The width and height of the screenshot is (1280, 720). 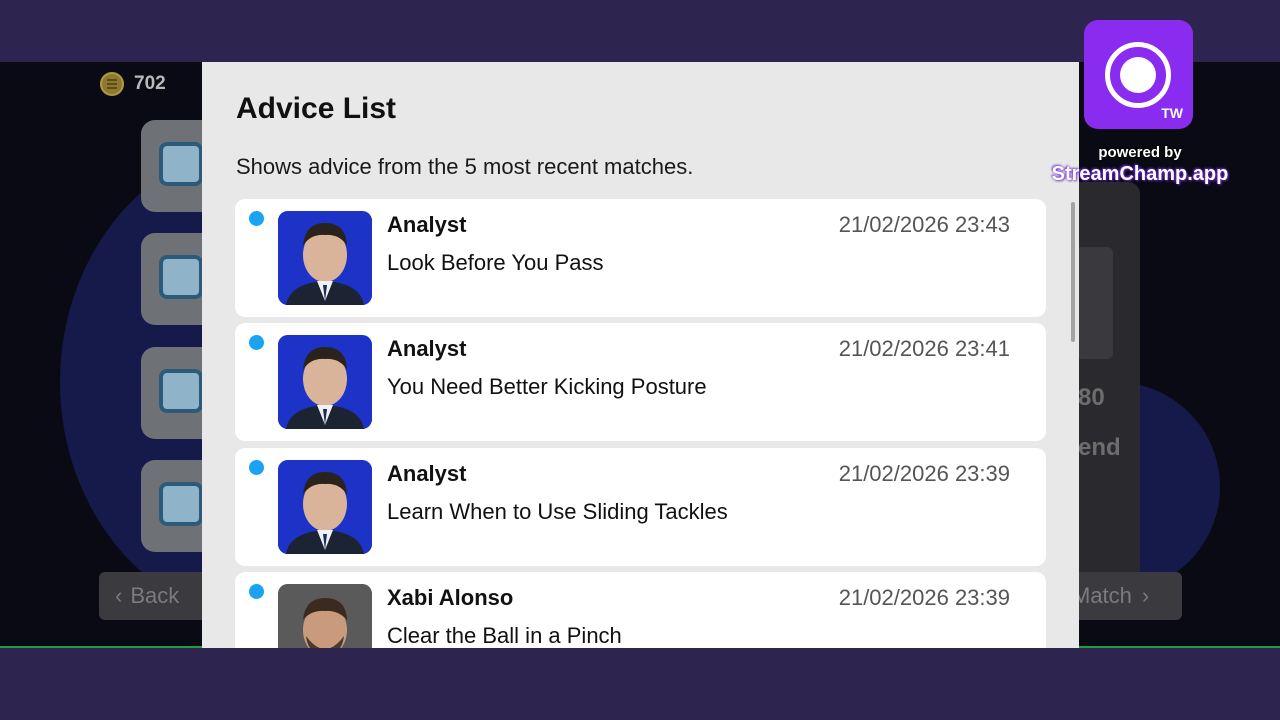 I want to click on advice-text: Learn When to Use Sliding Tackles, so click(x=557, y=511).